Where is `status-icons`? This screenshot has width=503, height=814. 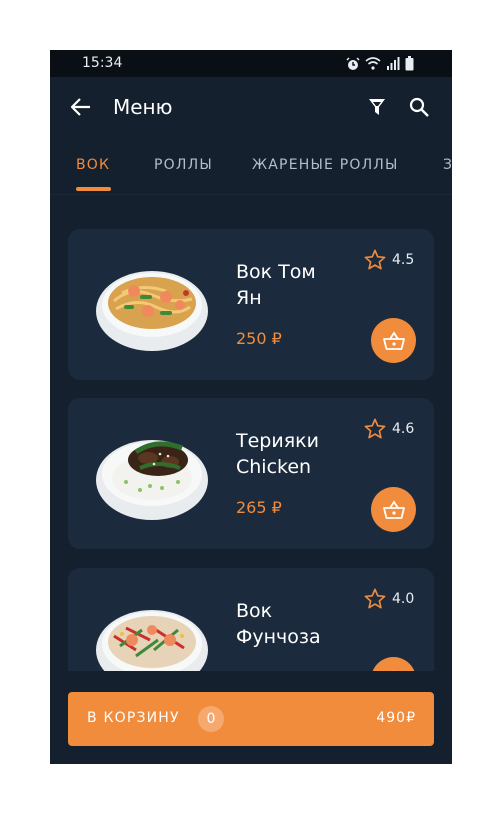
status-icons is located at coordinates (380, 63).